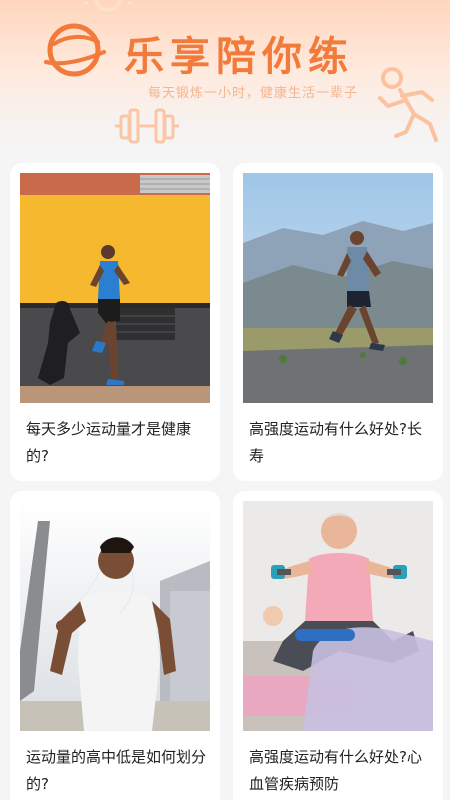  I want to click on article-title: 高强度运动有什么好处?长寿, so click(335, 442).